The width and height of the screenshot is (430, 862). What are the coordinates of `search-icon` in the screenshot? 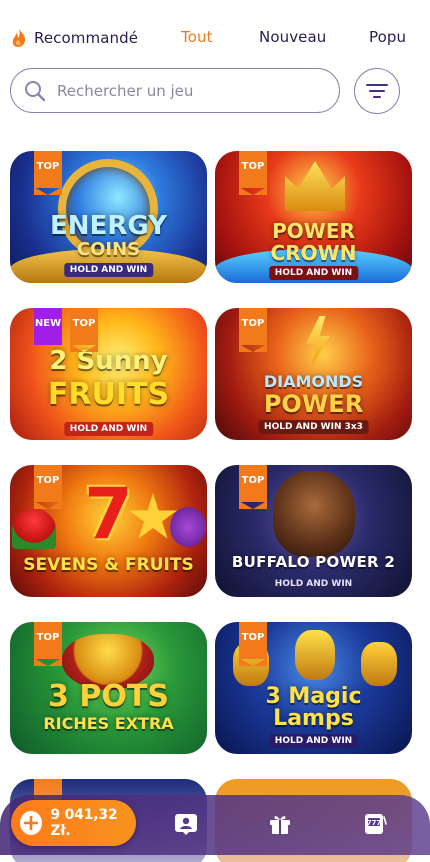 It's located at (35, 90).